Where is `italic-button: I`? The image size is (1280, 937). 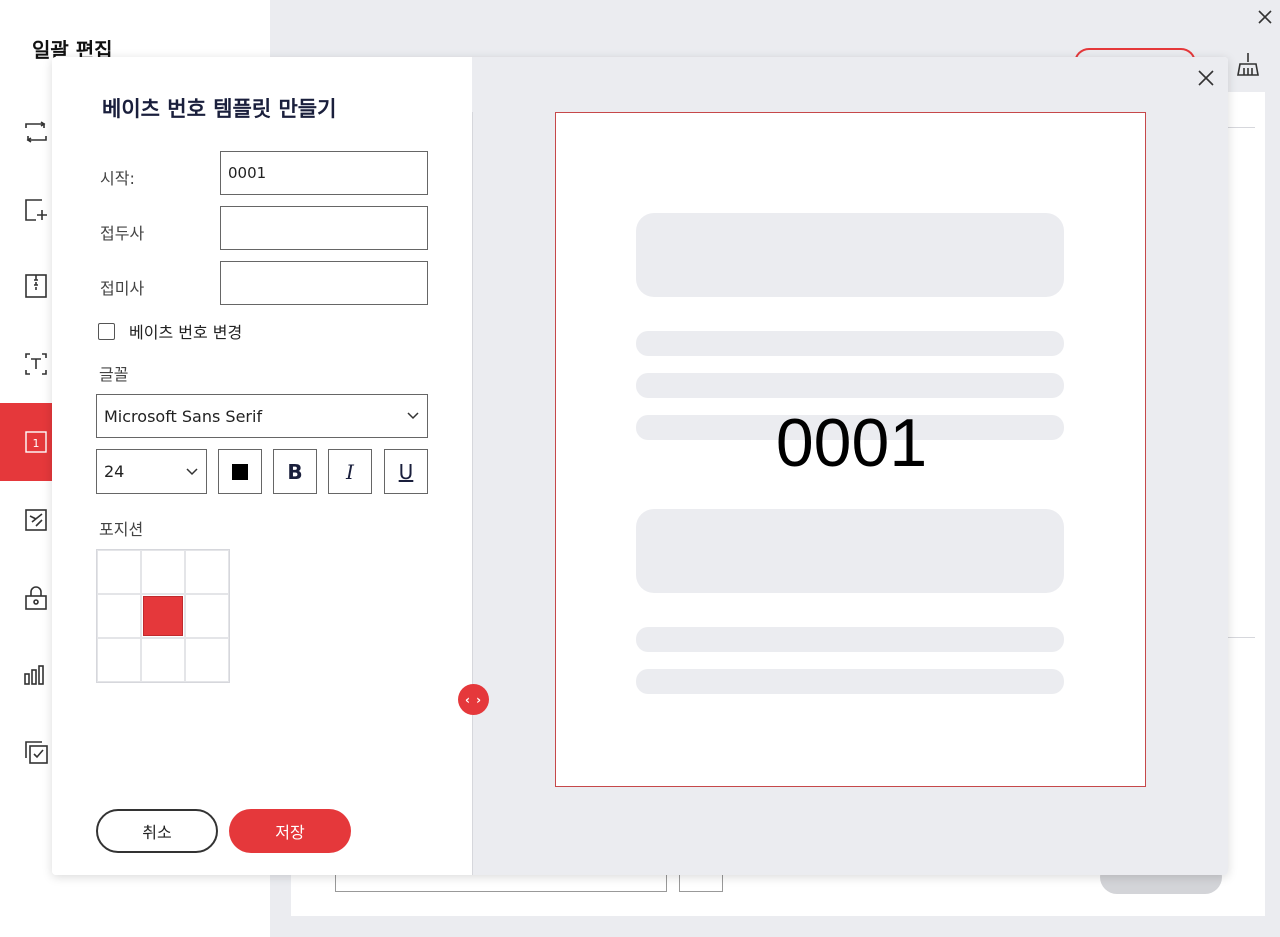 italic-button: I is located at coordinates (350, 471).